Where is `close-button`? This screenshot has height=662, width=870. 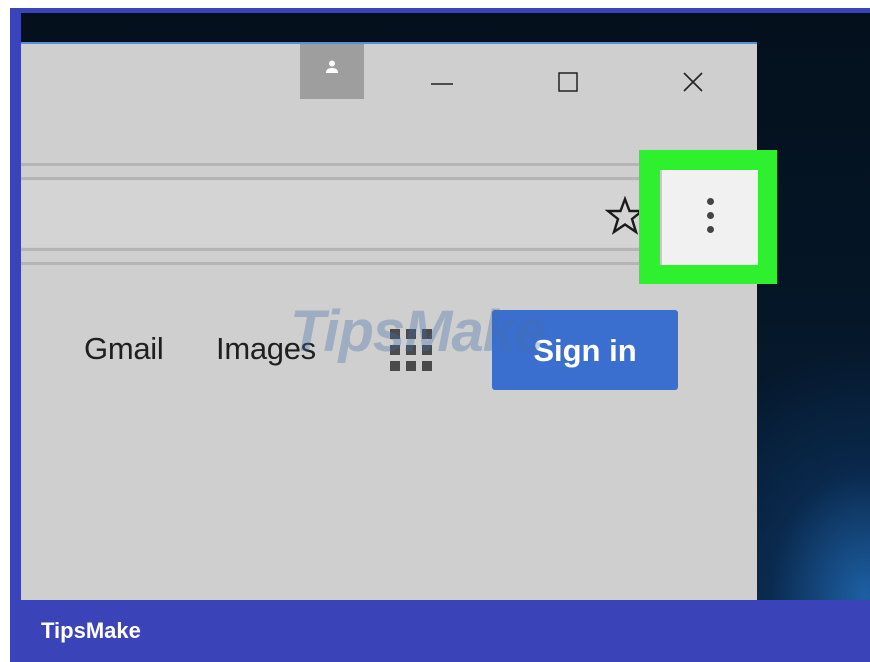
close-button is located at coordinates (693, 82).